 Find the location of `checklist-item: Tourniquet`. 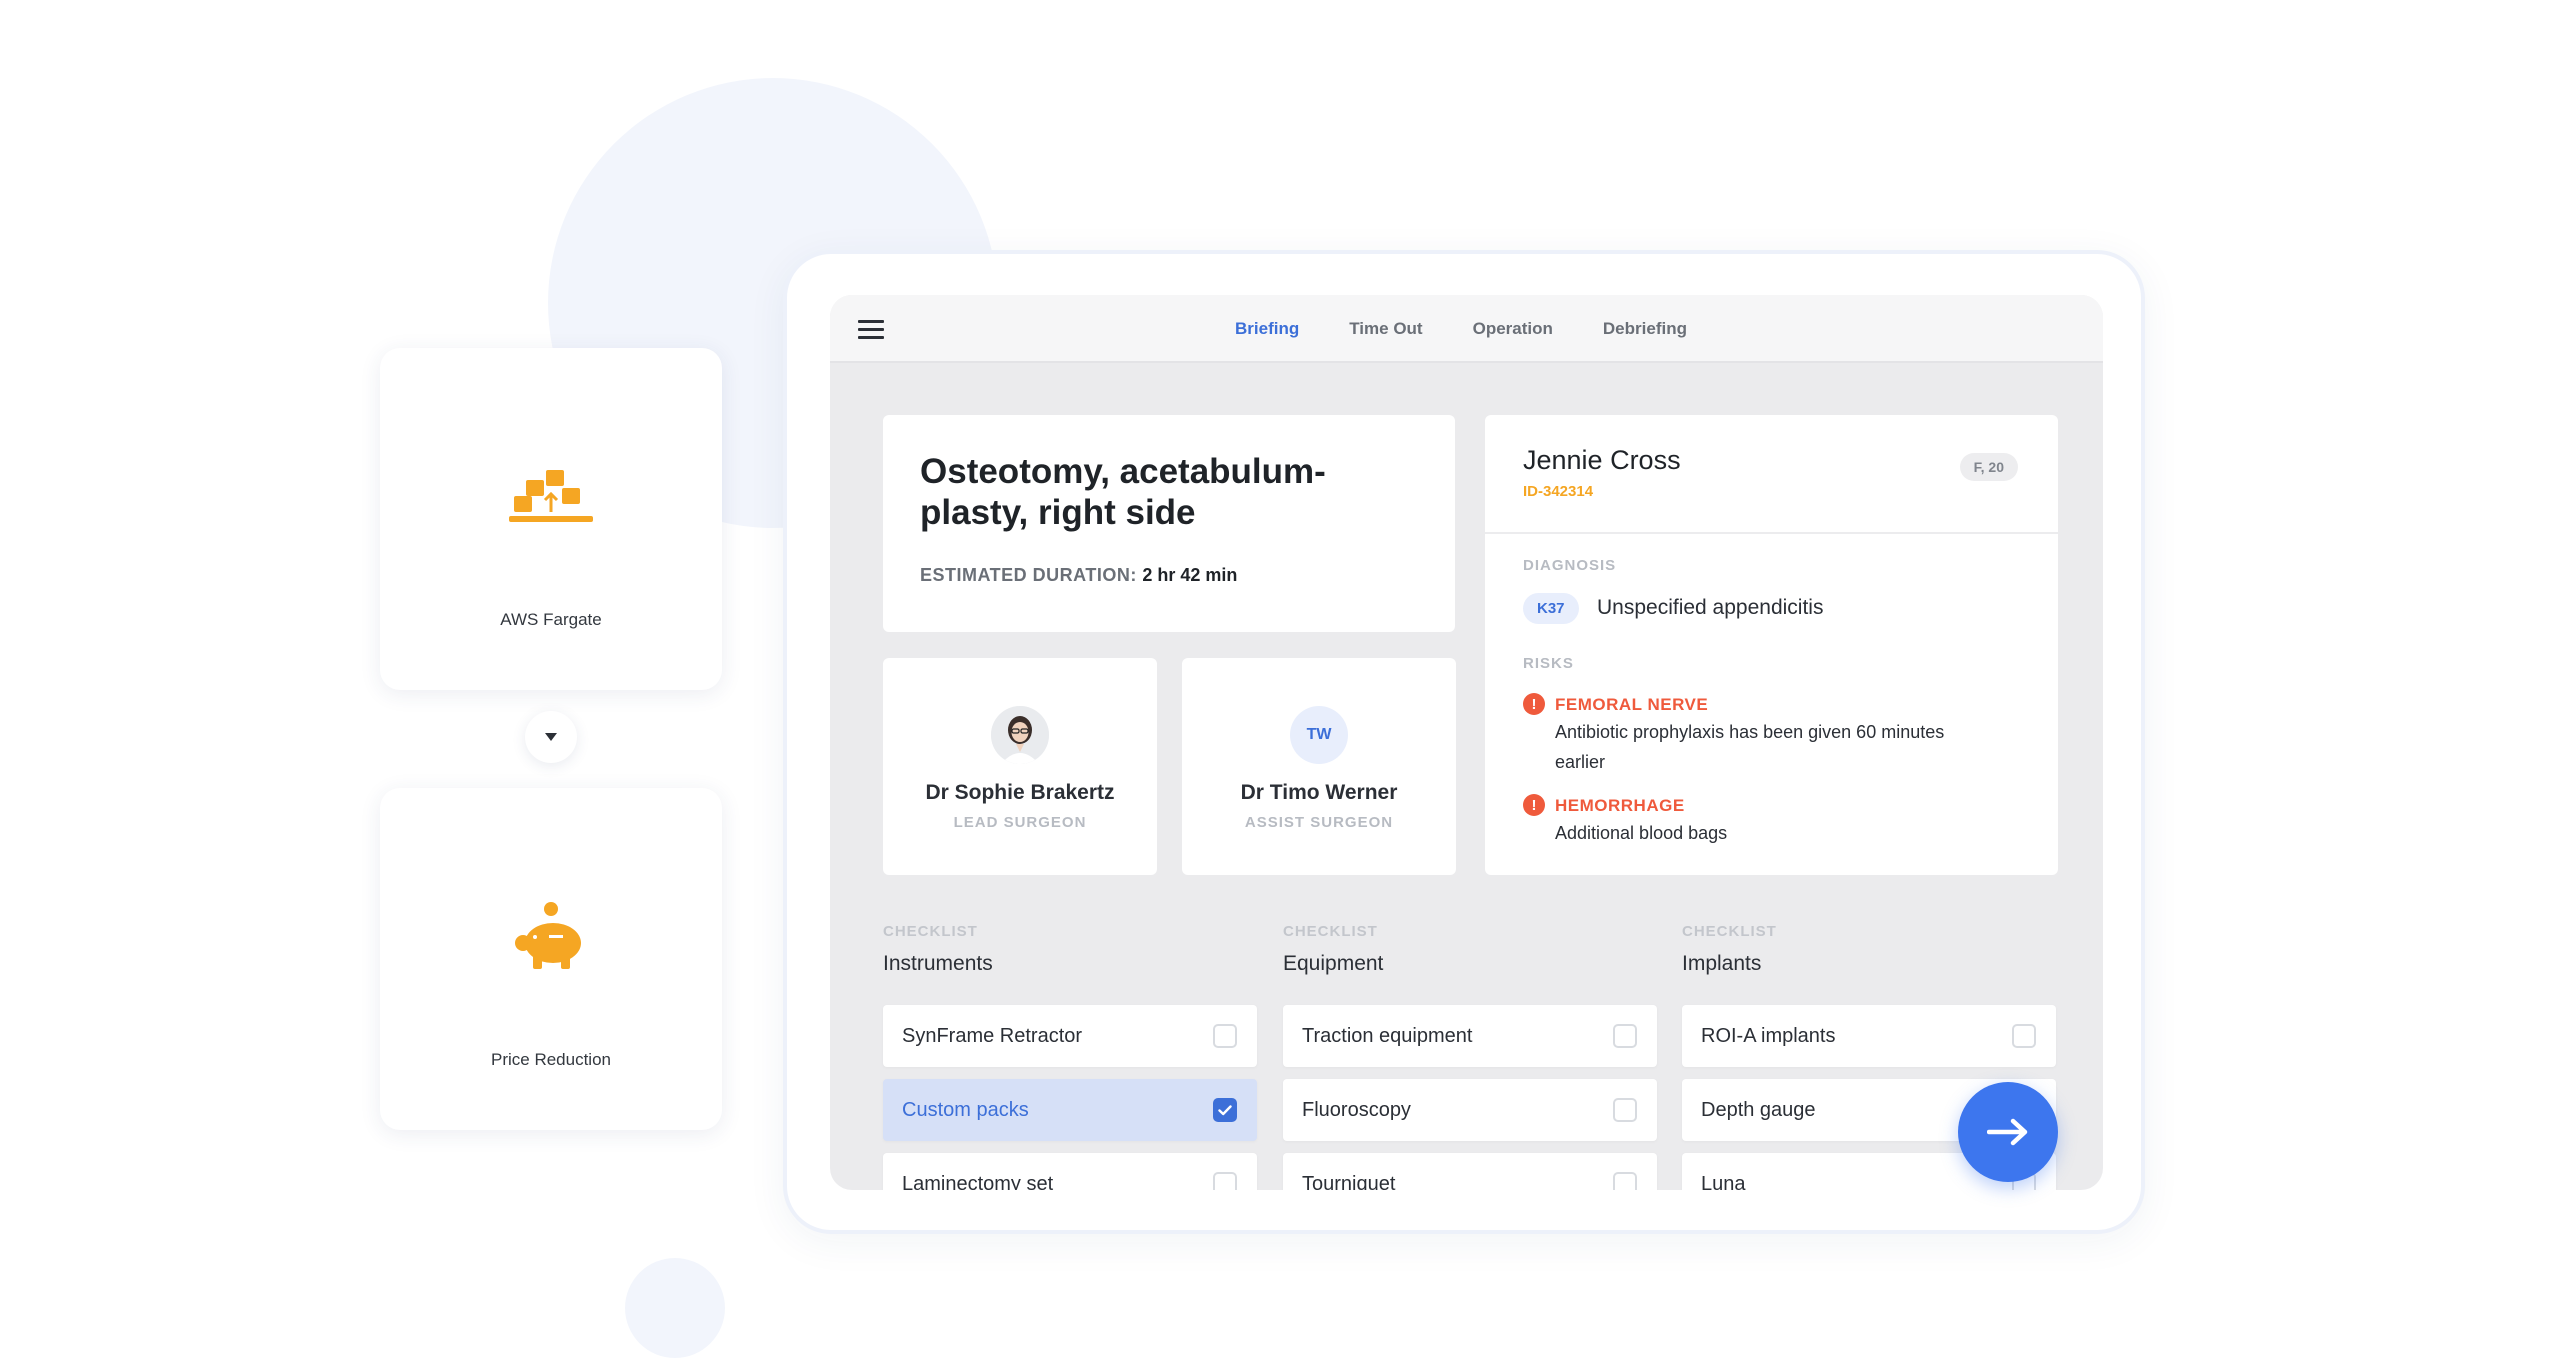

checklist-item: Tourniquet is located at coordinates (1470, 1171).